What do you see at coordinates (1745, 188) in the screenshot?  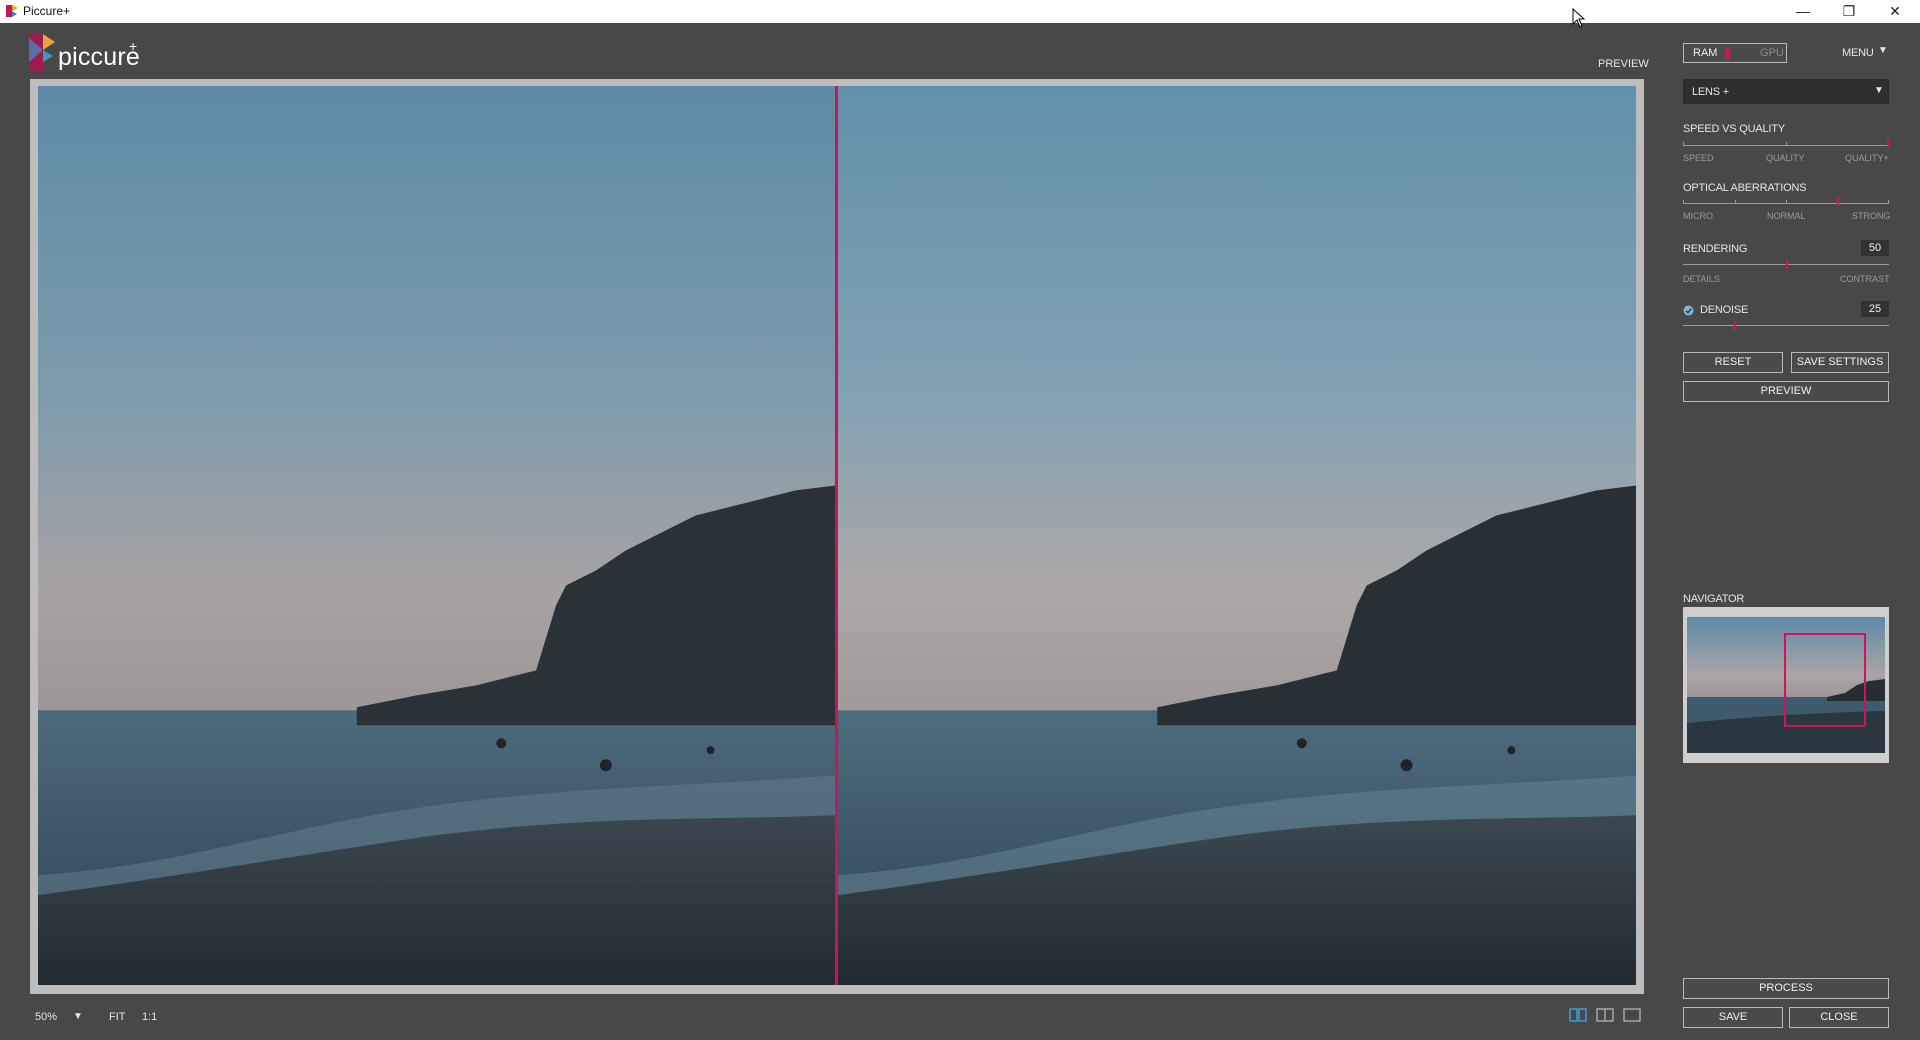 I see `optical-aberrations-title: OPTICAL ABERRATIONS` at bounding box center [1745, 188].